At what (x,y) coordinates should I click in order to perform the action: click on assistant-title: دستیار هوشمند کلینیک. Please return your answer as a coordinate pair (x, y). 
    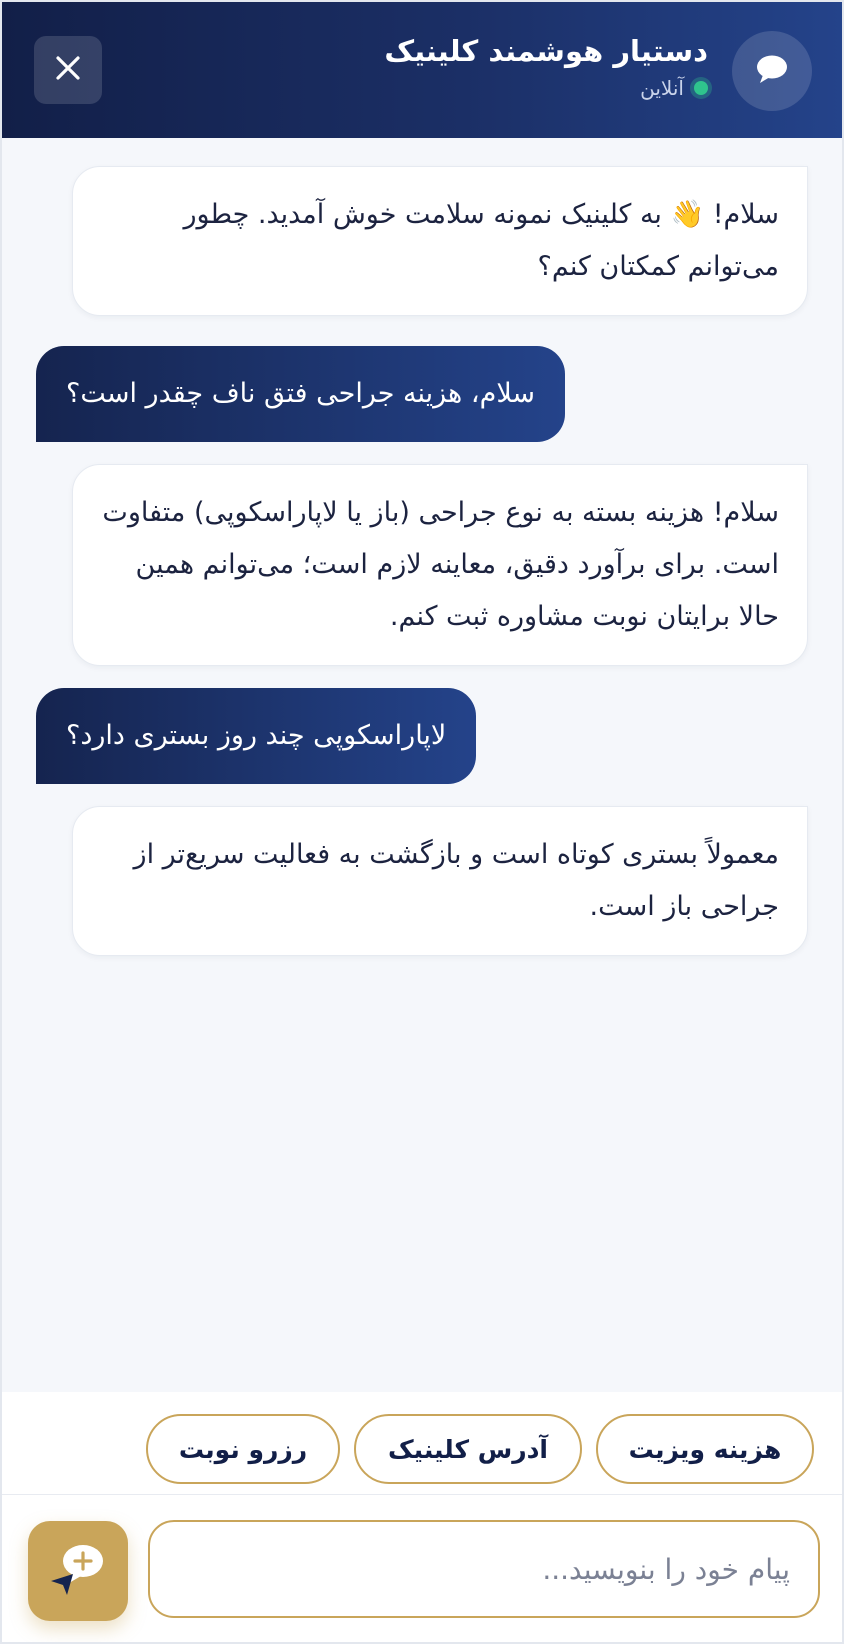
    Looking at the image, I should click on (546, 51).